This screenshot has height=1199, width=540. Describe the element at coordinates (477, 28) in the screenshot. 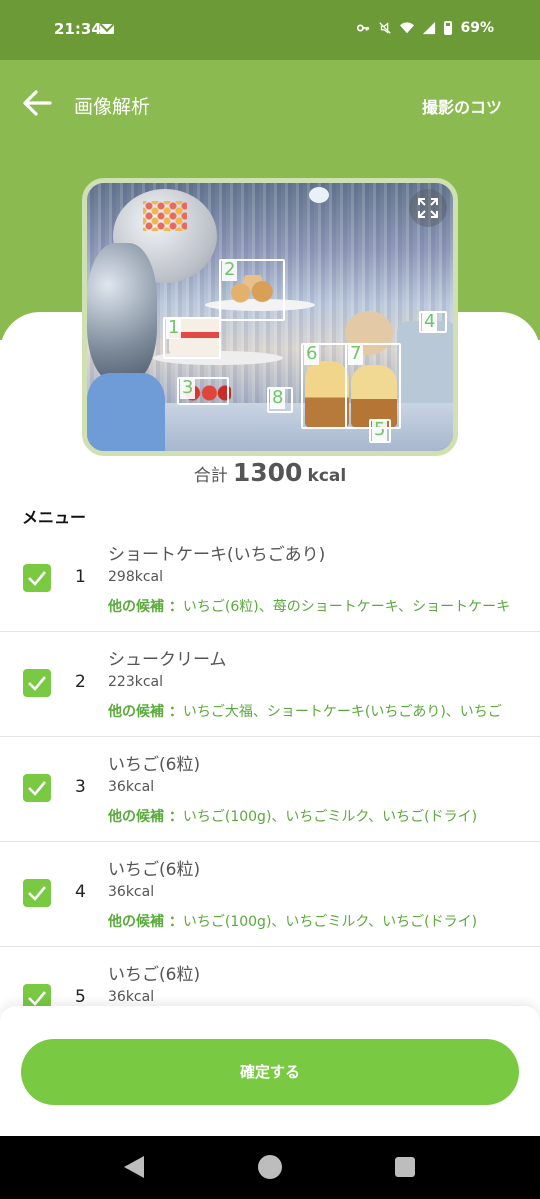

I see `battery-percent: 69%` at that location.